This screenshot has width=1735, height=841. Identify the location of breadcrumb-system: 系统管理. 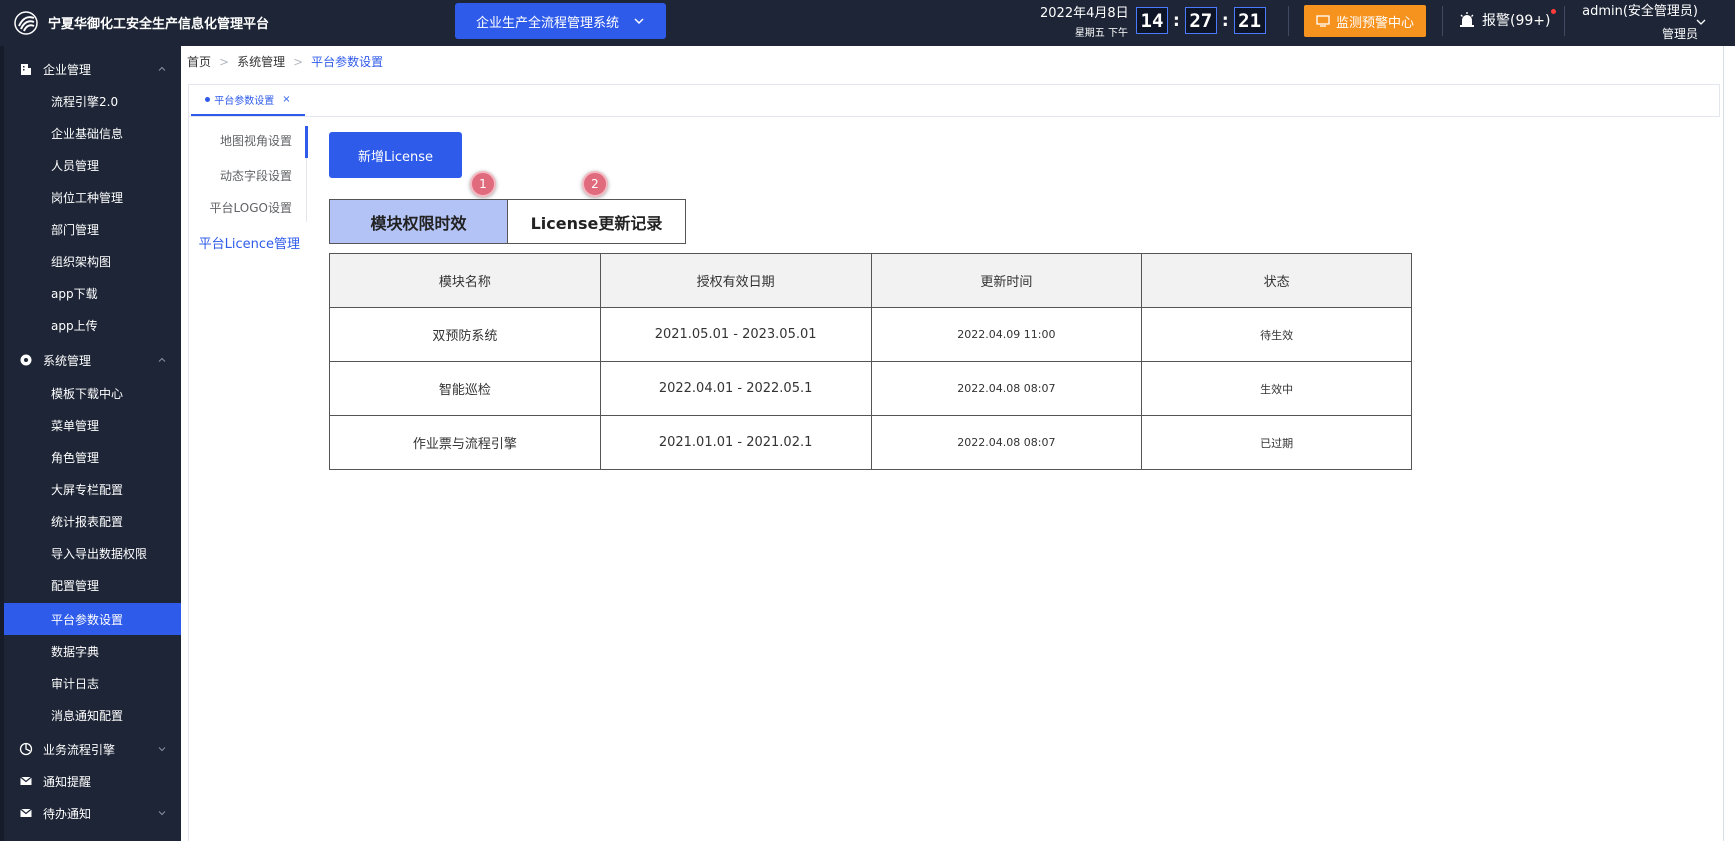
(261, 61).